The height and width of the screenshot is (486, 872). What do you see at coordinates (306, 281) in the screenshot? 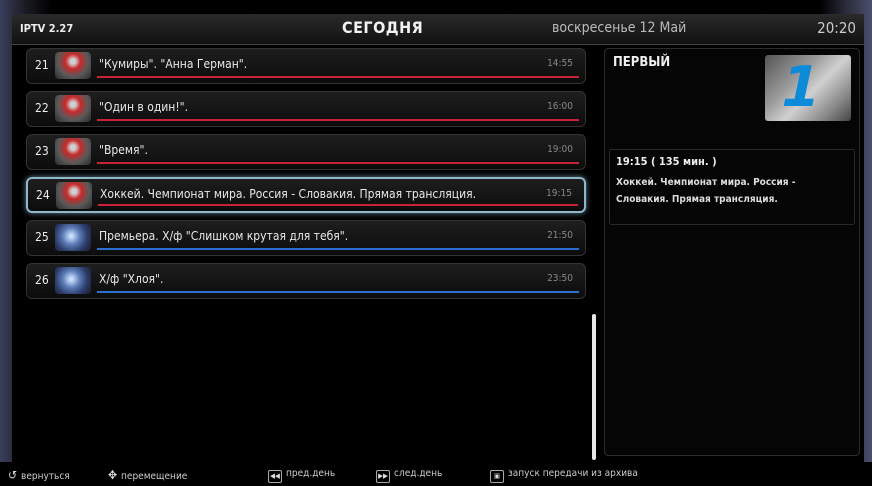
I see `program-row: 26 Х/ф "Хлоя". 23:50` at bounding box center [306, 281].